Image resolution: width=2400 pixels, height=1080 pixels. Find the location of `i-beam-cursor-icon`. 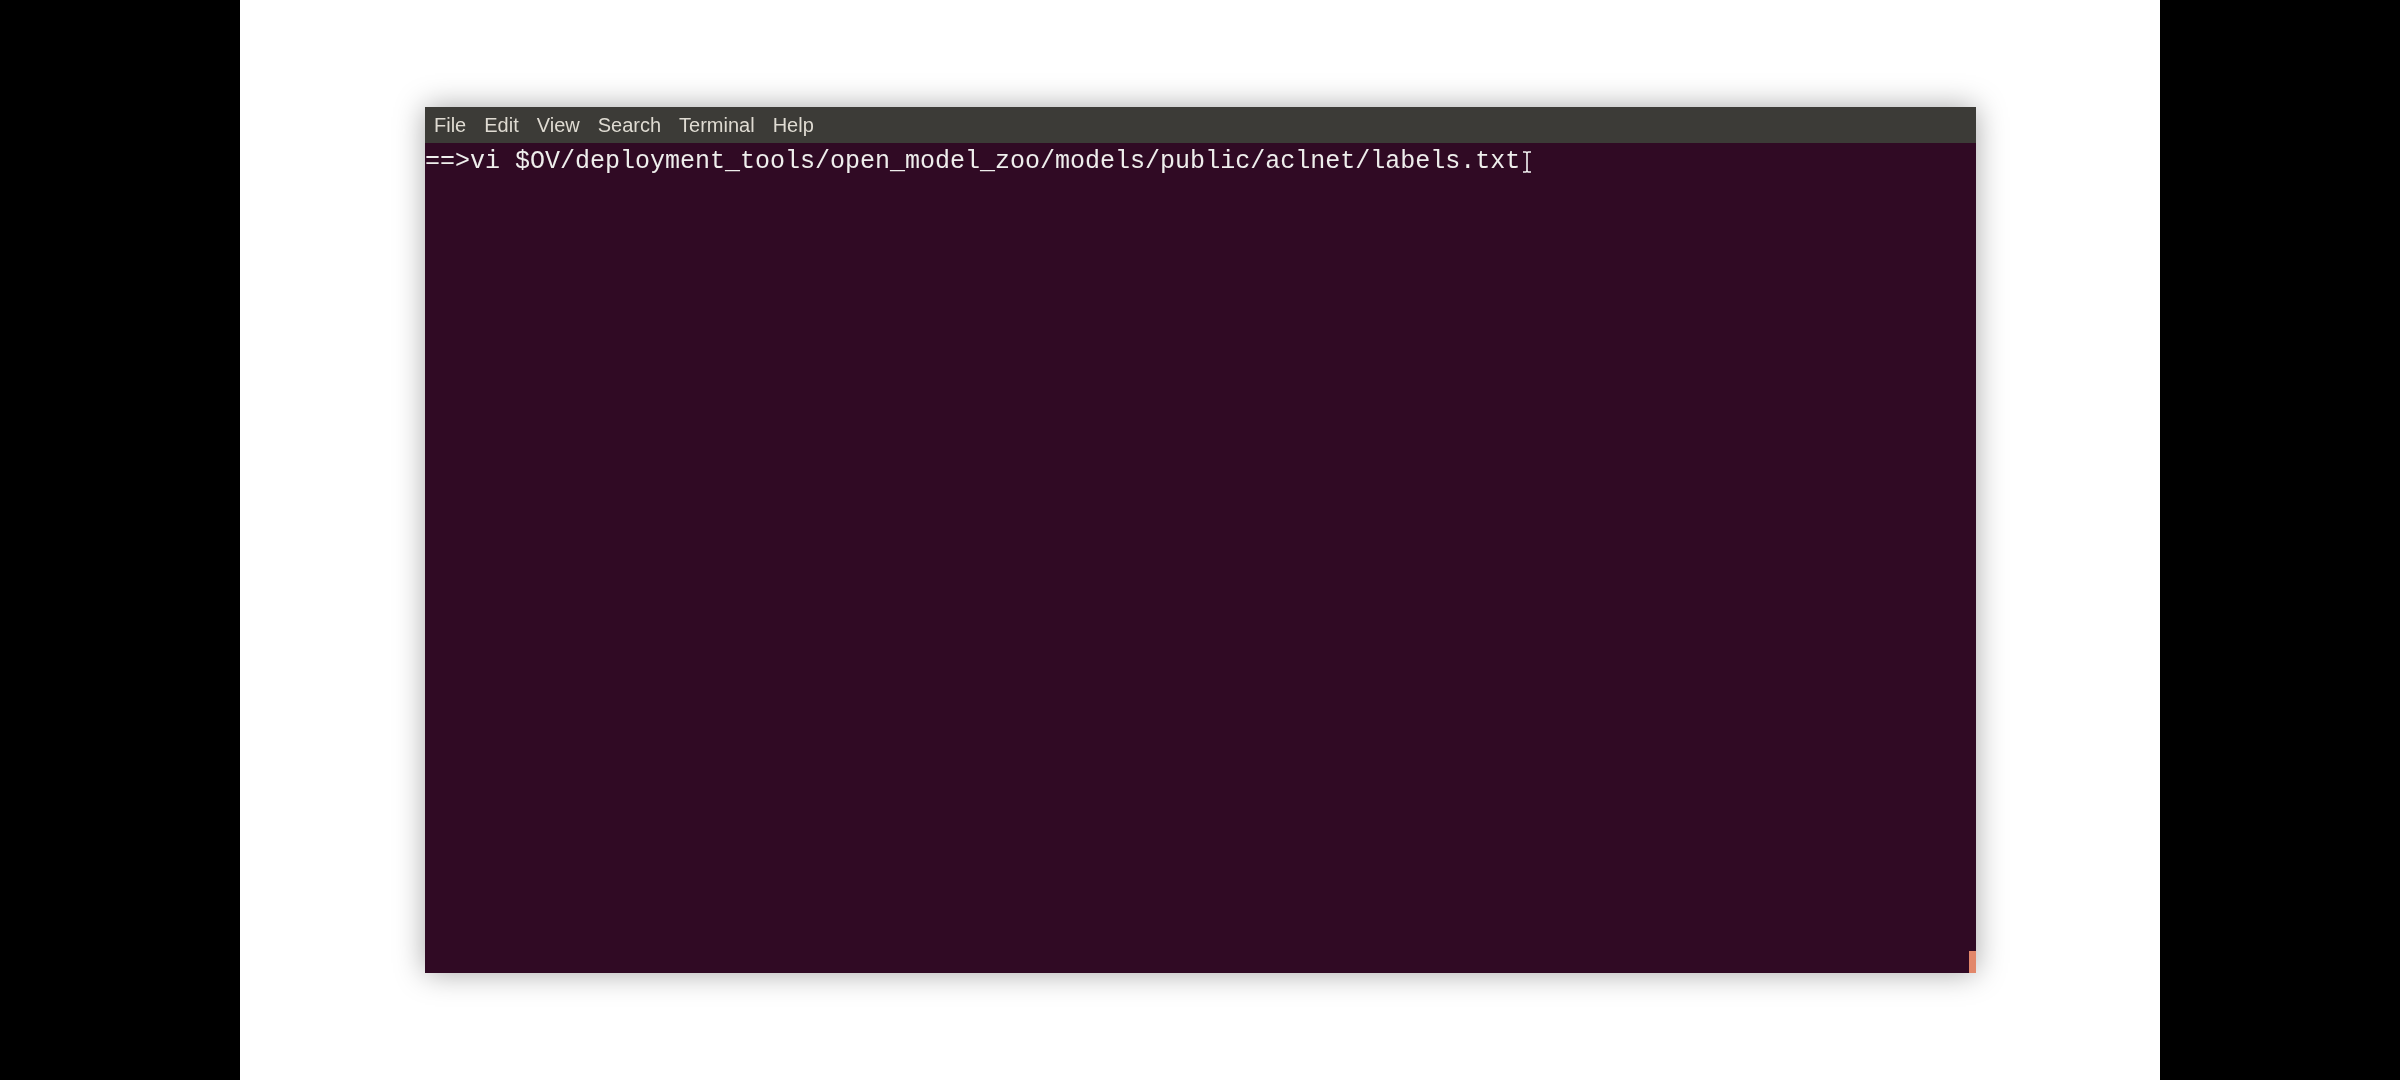

i-beam-cursor-icon is located at coordinates (1527, 162).